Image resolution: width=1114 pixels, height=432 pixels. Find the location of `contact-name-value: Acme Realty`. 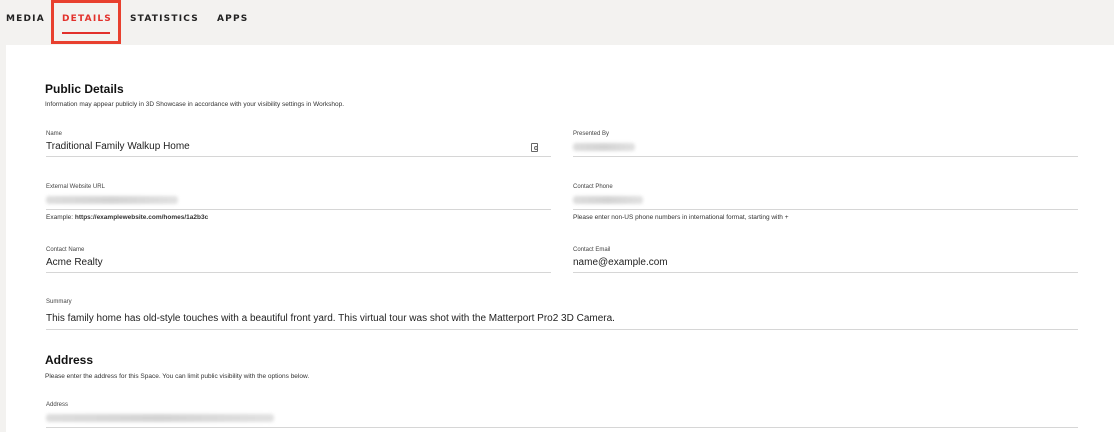

contact-name-value: Acme Realty is located at coordinates (74, 262).